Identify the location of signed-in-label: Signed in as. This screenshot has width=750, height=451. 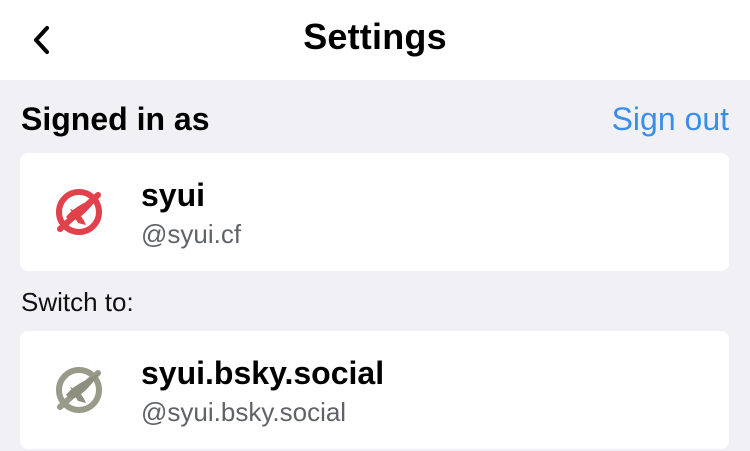
(115, 119).